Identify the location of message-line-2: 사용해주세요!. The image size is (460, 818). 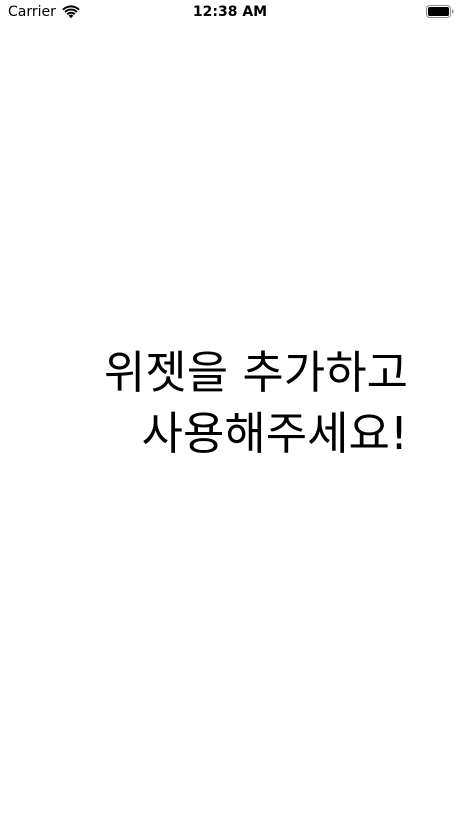
(274, 433).